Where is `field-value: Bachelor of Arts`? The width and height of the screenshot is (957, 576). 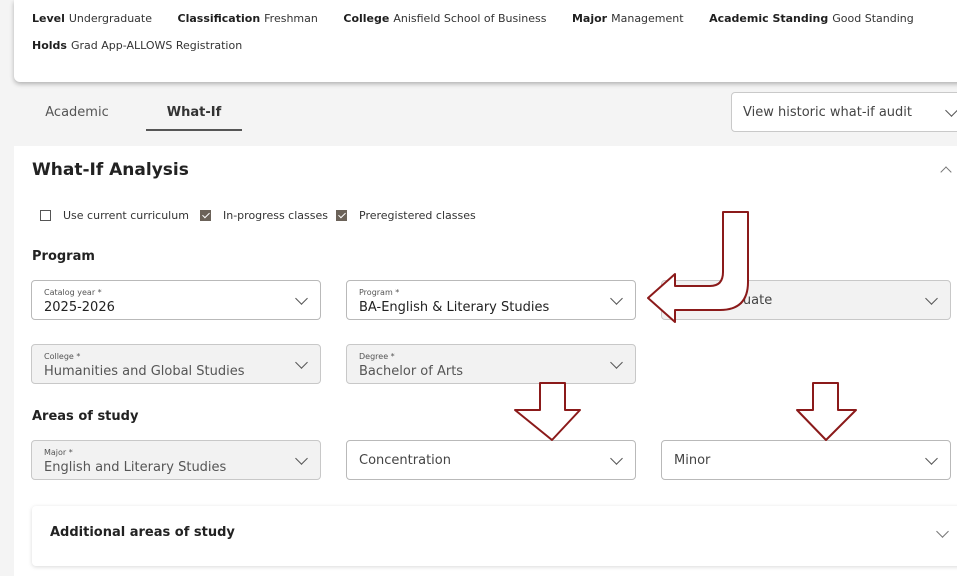 field-value: Bachelor of Arts is located at coordinates (411, 371).